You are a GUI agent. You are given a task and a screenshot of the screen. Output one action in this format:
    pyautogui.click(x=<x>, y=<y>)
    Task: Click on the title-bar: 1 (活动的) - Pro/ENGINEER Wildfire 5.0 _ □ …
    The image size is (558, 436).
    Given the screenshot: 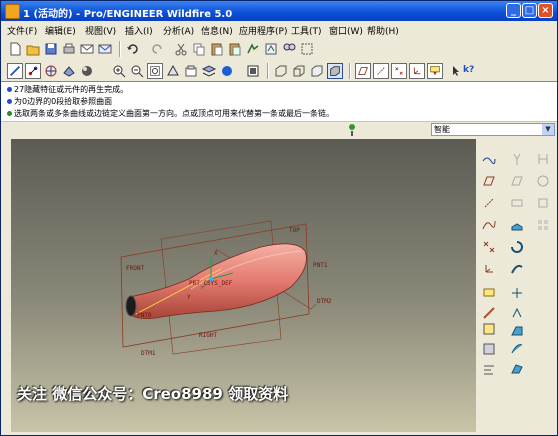 What is the action you would take?
    pyautogui.click(x=279, y=11)
    